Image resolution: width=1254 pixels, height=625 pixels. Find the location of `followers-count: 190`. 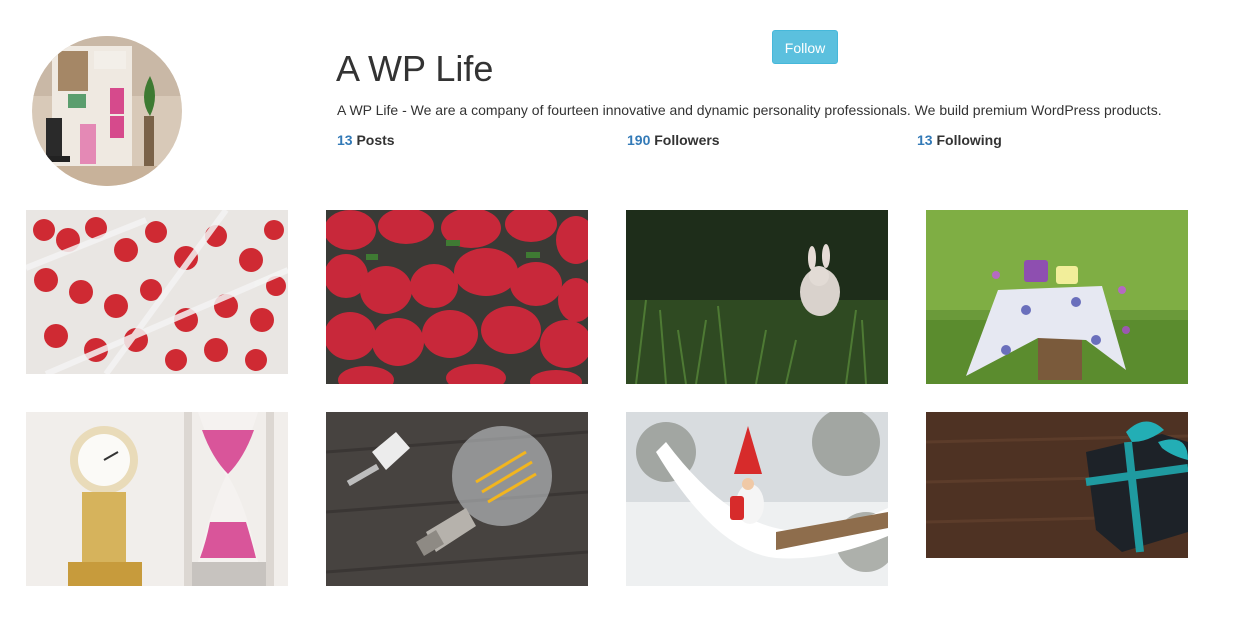

followers-count: 190 is located at coordinates (639, 140).